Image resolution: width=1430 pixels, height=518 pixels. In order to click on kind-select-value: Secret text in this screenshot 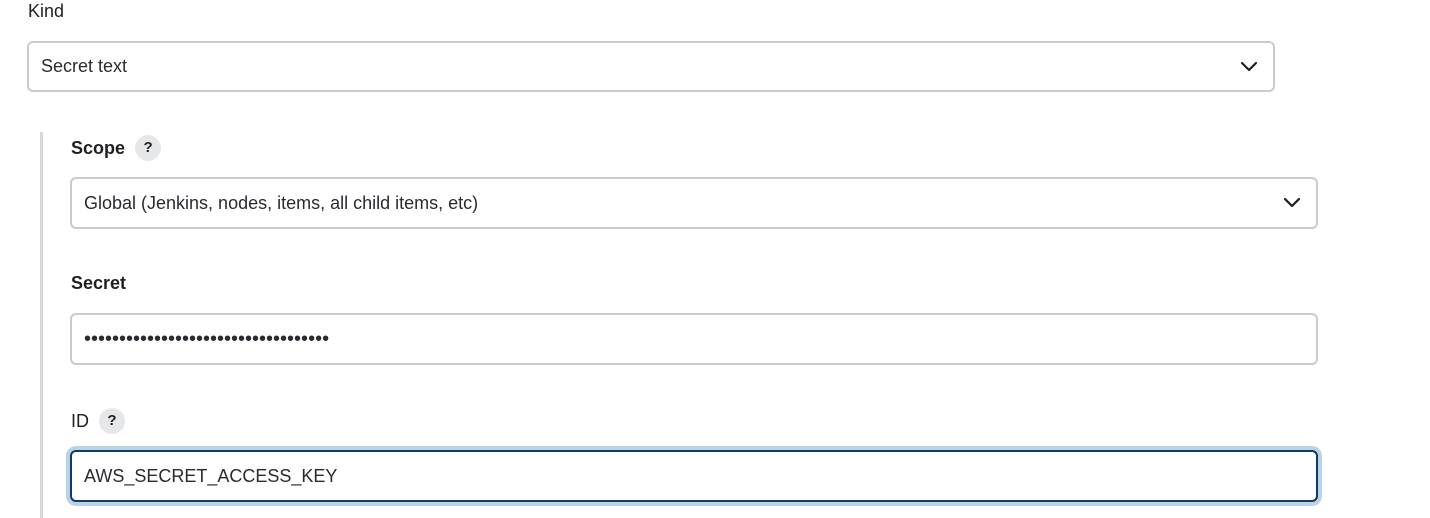, I will do `click(84, 66)`.